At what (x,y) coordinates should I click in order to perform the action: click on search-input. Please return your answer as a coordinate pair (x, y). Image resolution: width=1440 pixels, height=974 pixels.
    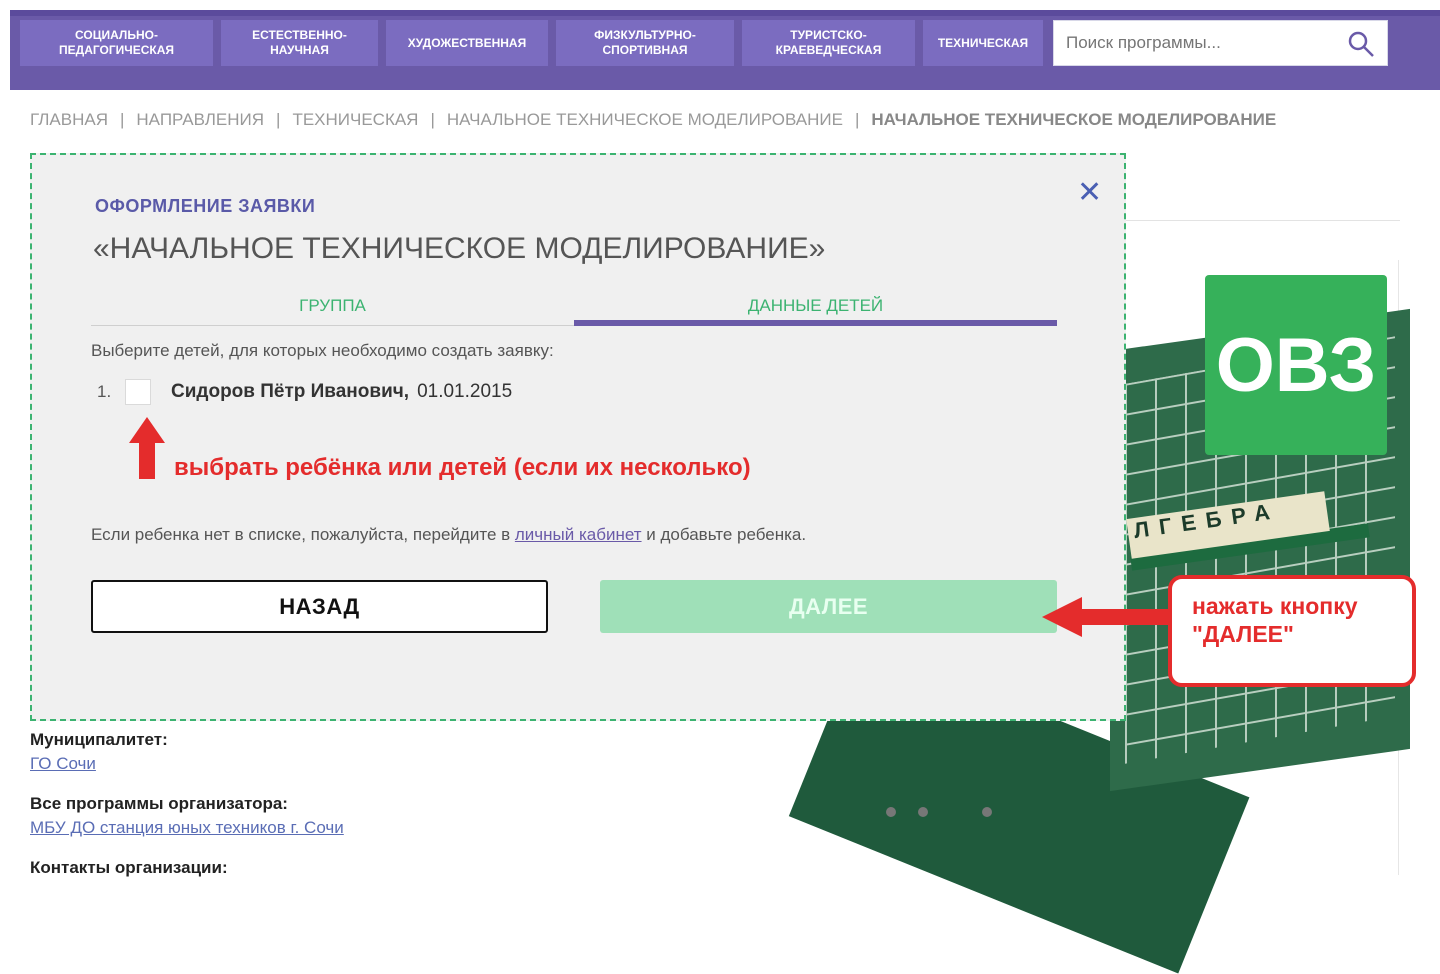
    Looking at the image, I should click on (1194, 43).